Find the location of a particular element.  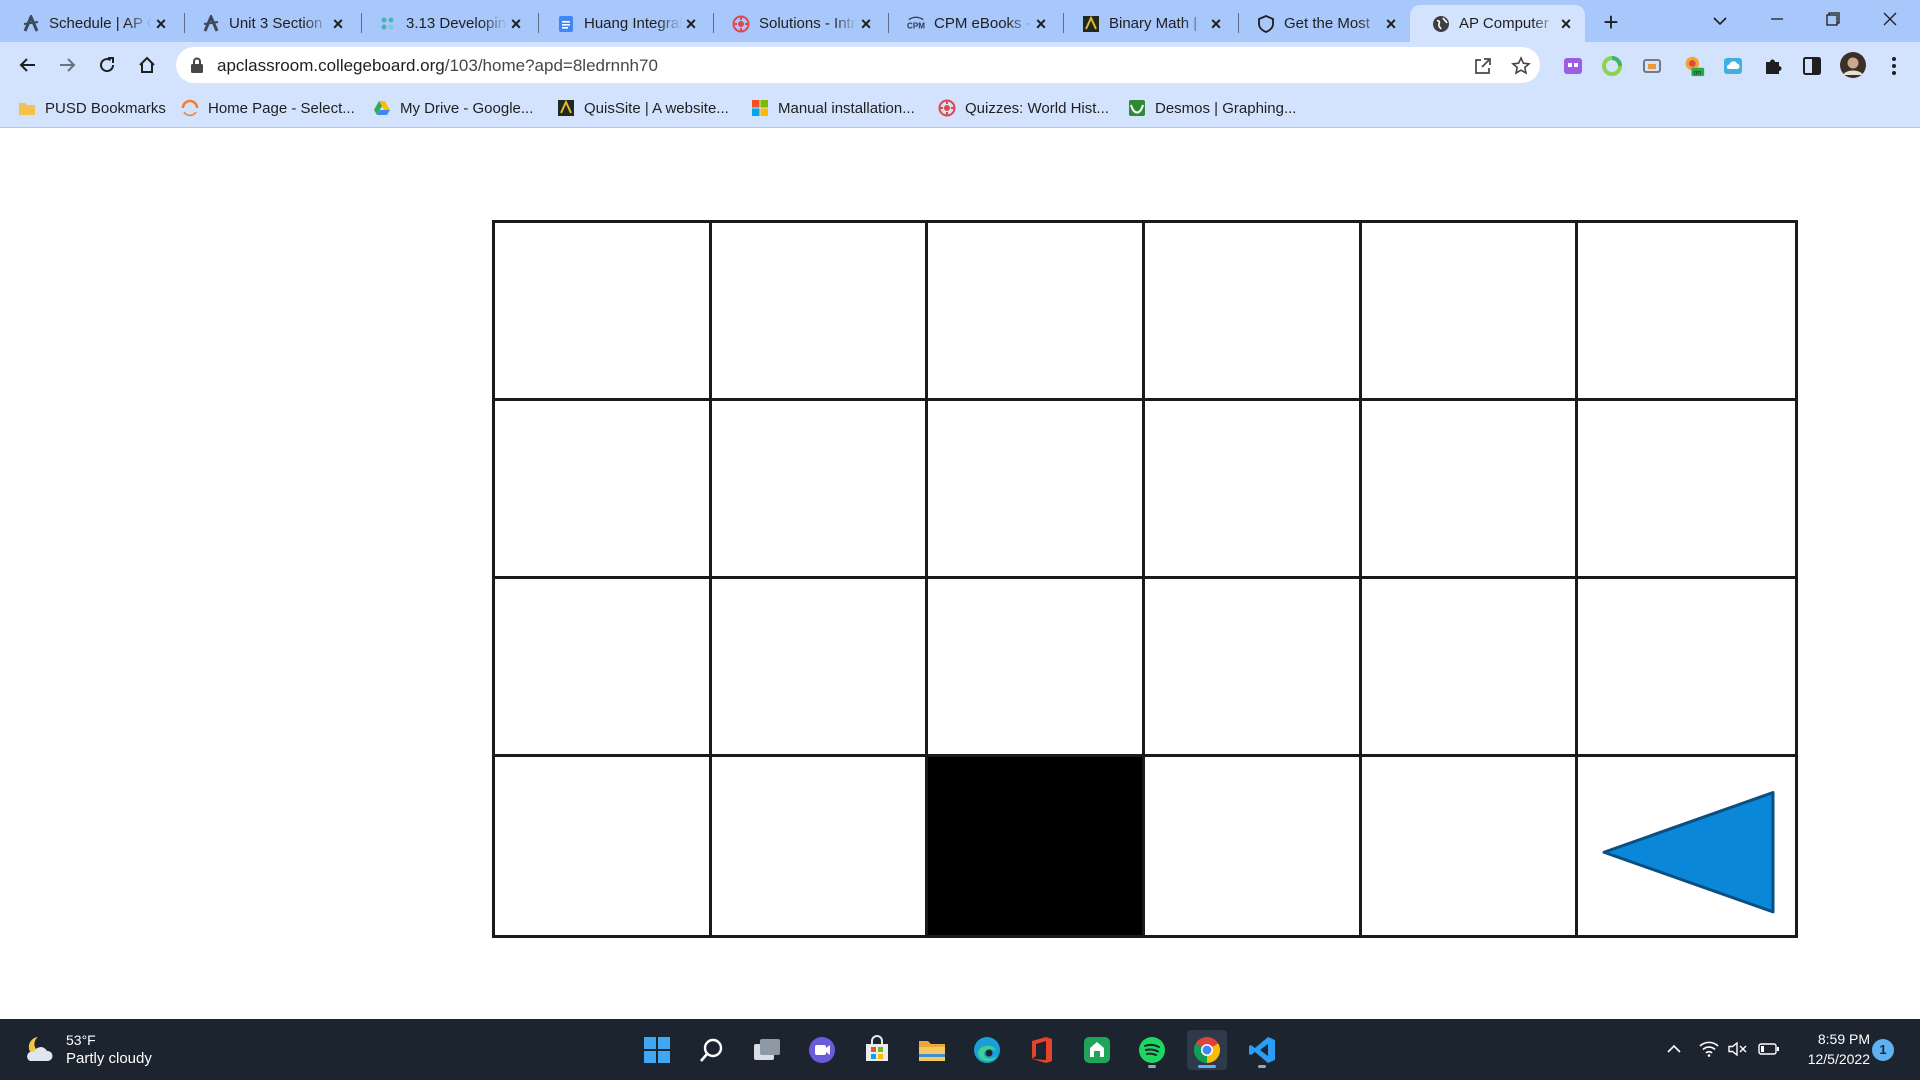

extension-green-circle-icon is located at coordinates (1612, 66).